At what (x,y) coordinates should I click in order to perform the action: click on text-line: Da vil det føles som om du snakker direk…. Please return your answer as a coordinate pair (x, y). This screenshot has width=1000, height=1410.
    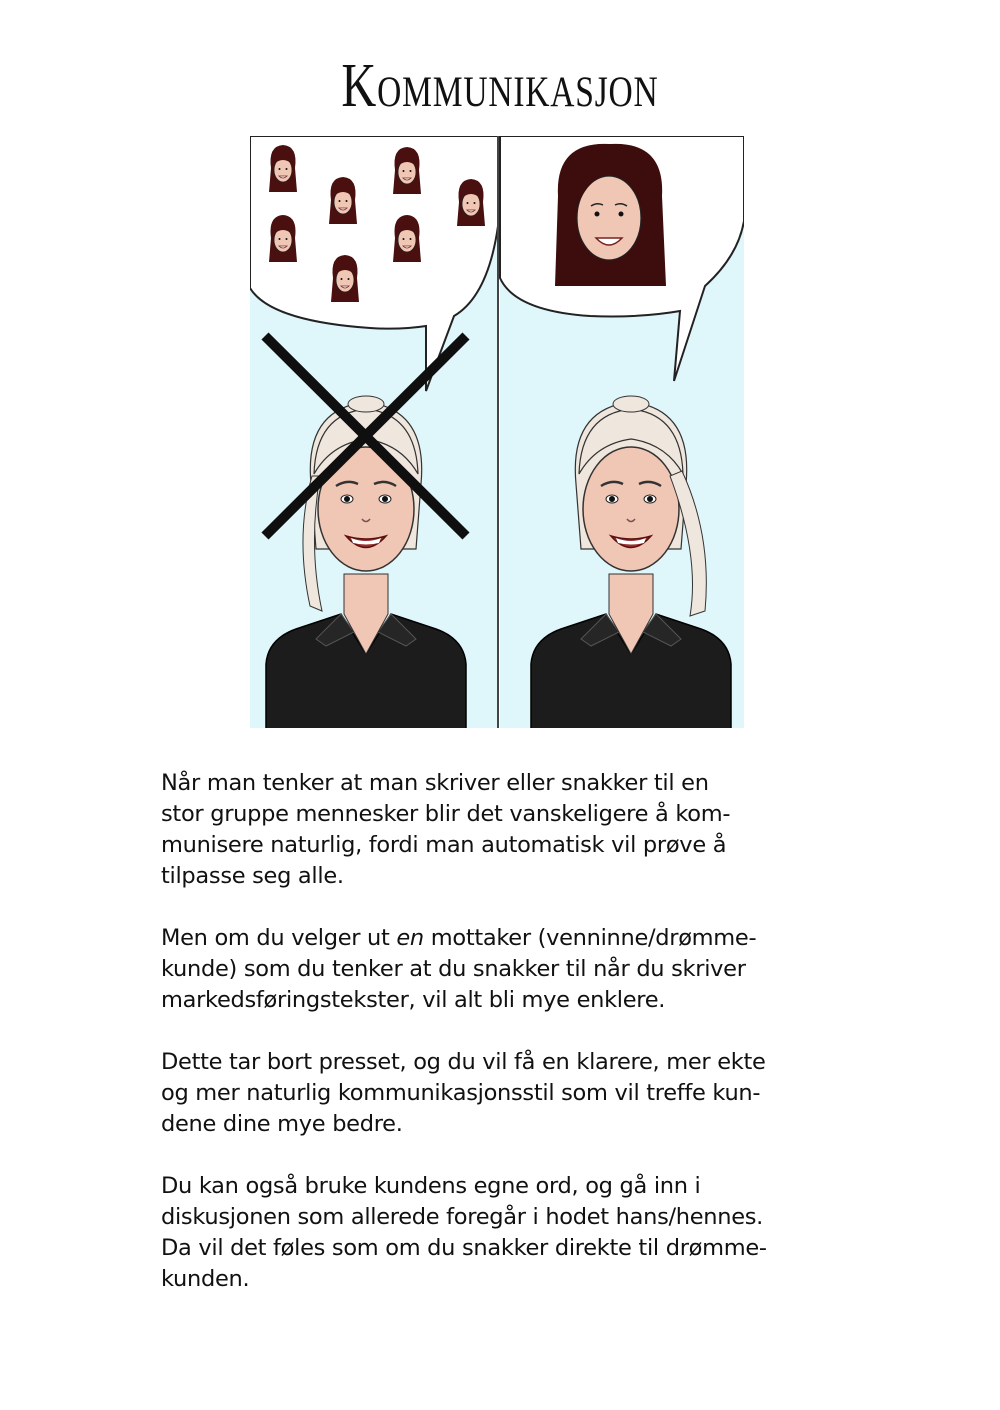
    Looking at the image, I should click on (464, 1248).